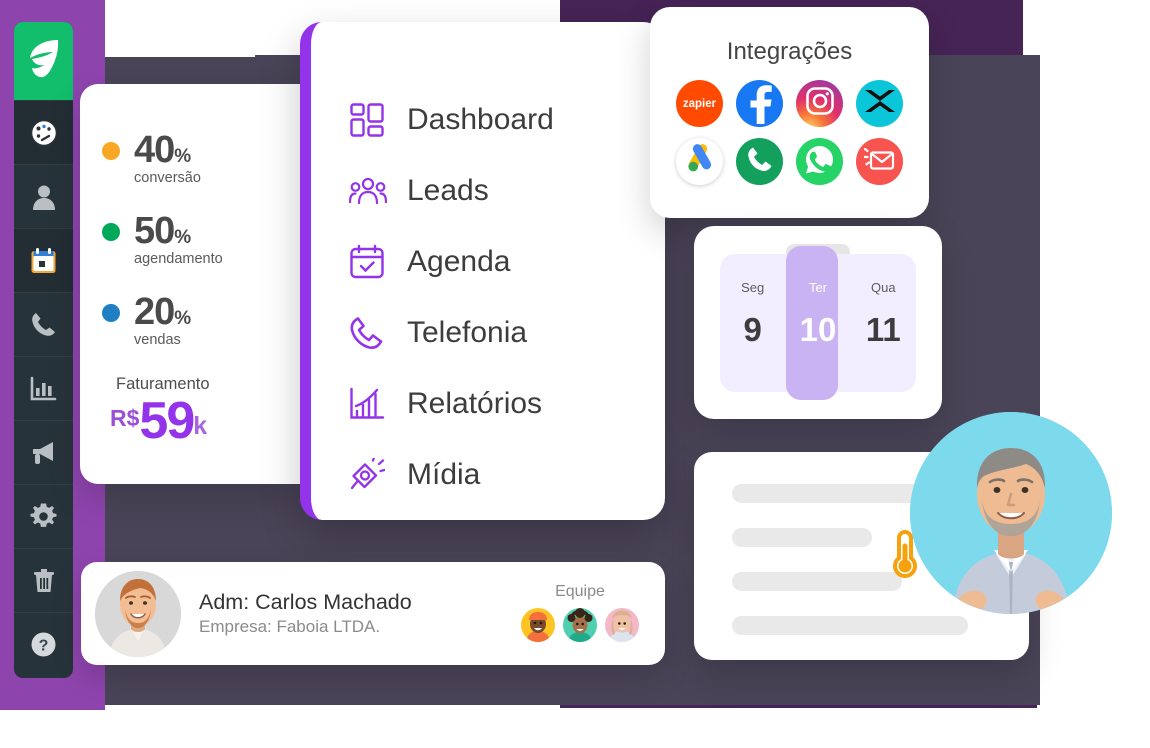 The height and width of the screenshot is (748, 1150). I want to click on bar-chart-growth-icon, so click(372, 403).